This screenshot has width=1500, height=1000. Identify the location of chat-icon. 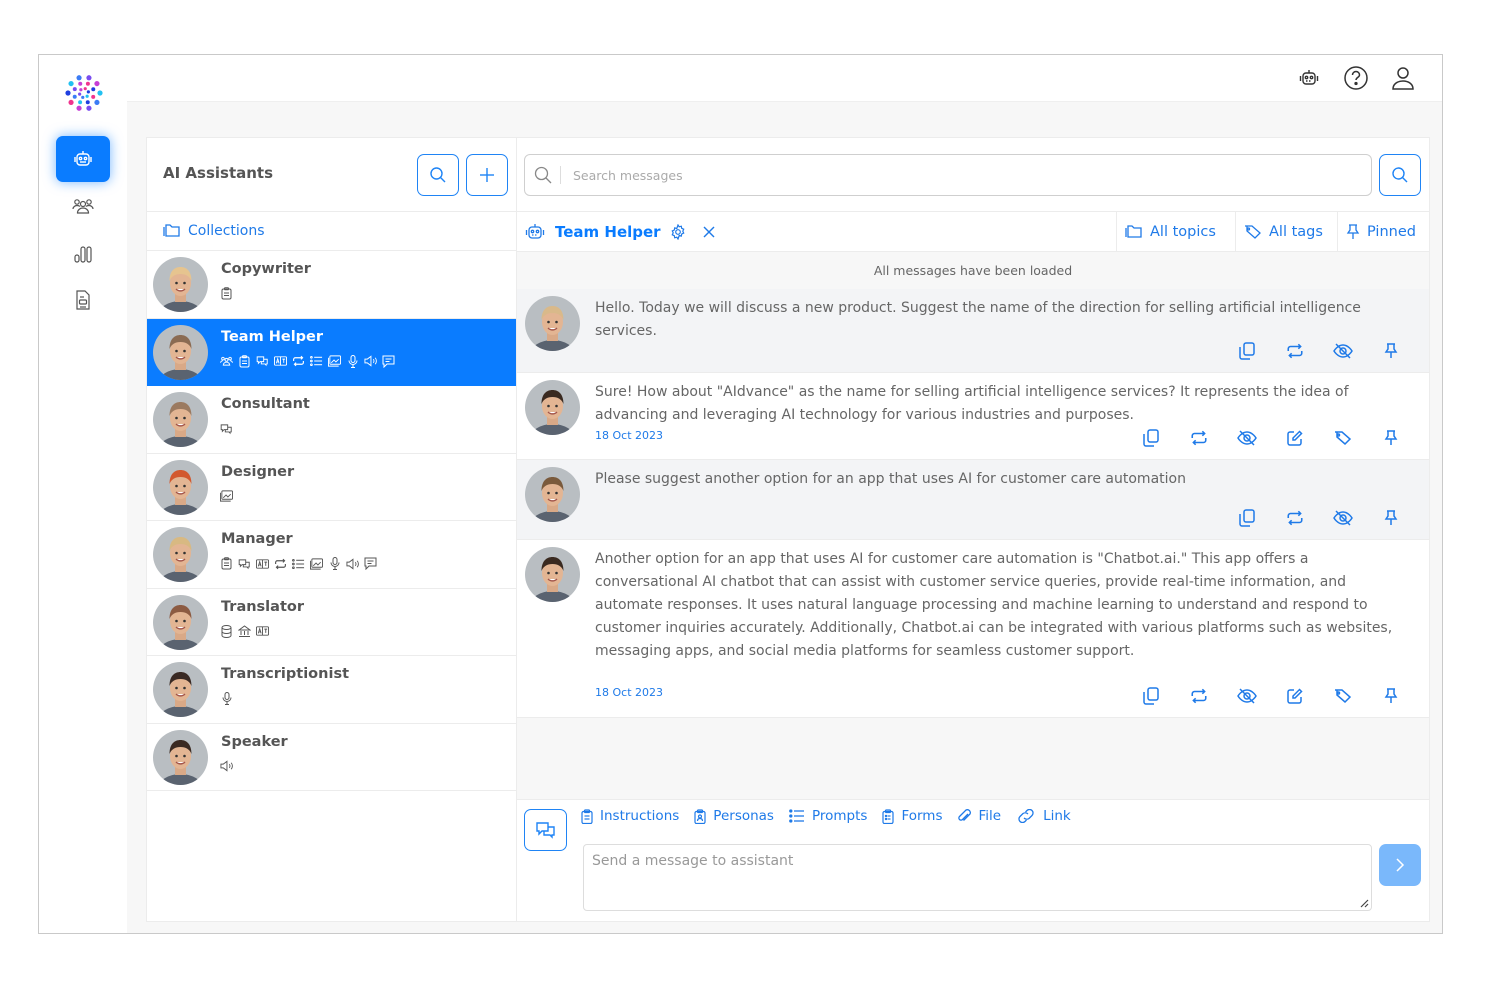
(244, 563).